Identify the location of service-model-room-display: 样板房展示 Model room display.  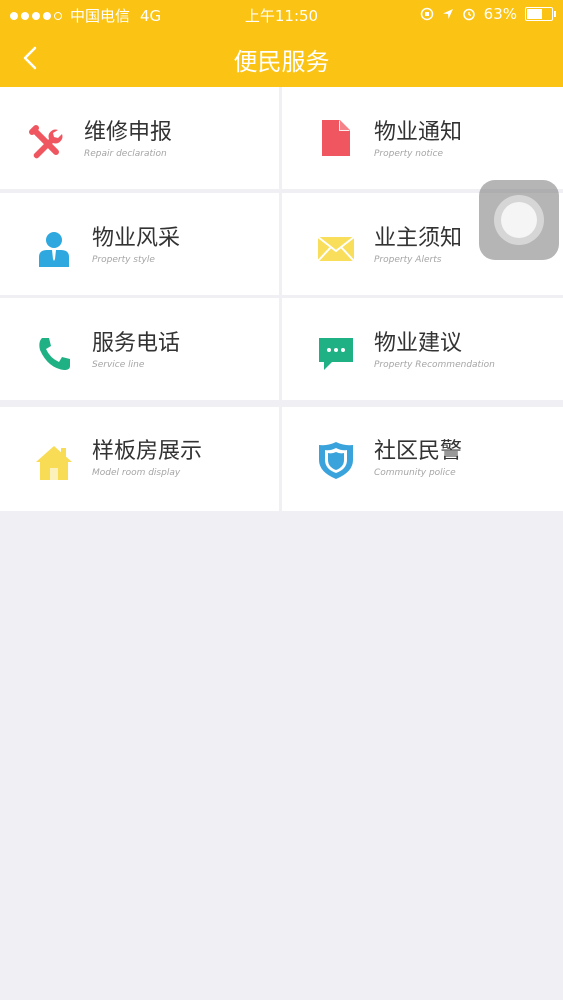
(139, 459).